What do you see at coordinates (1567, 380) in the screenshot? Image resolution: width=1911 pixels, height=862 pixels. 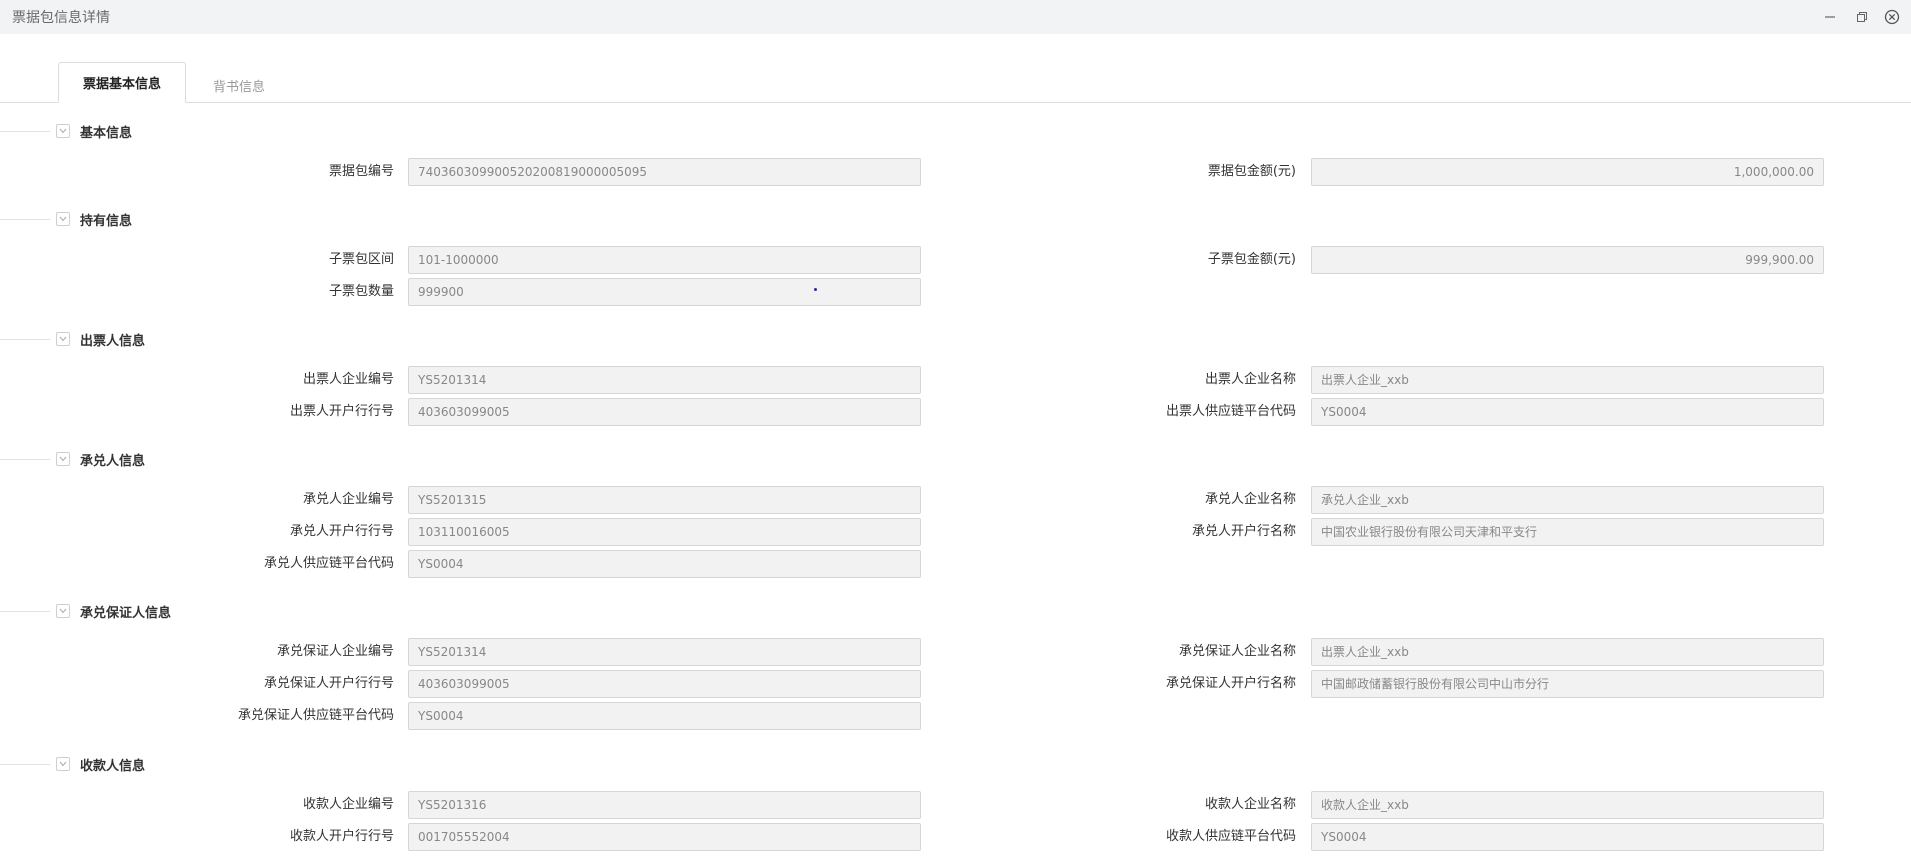 I see `drawer-company-name-field: 出票人企业_xxb` at bounding box center [1567, 380].